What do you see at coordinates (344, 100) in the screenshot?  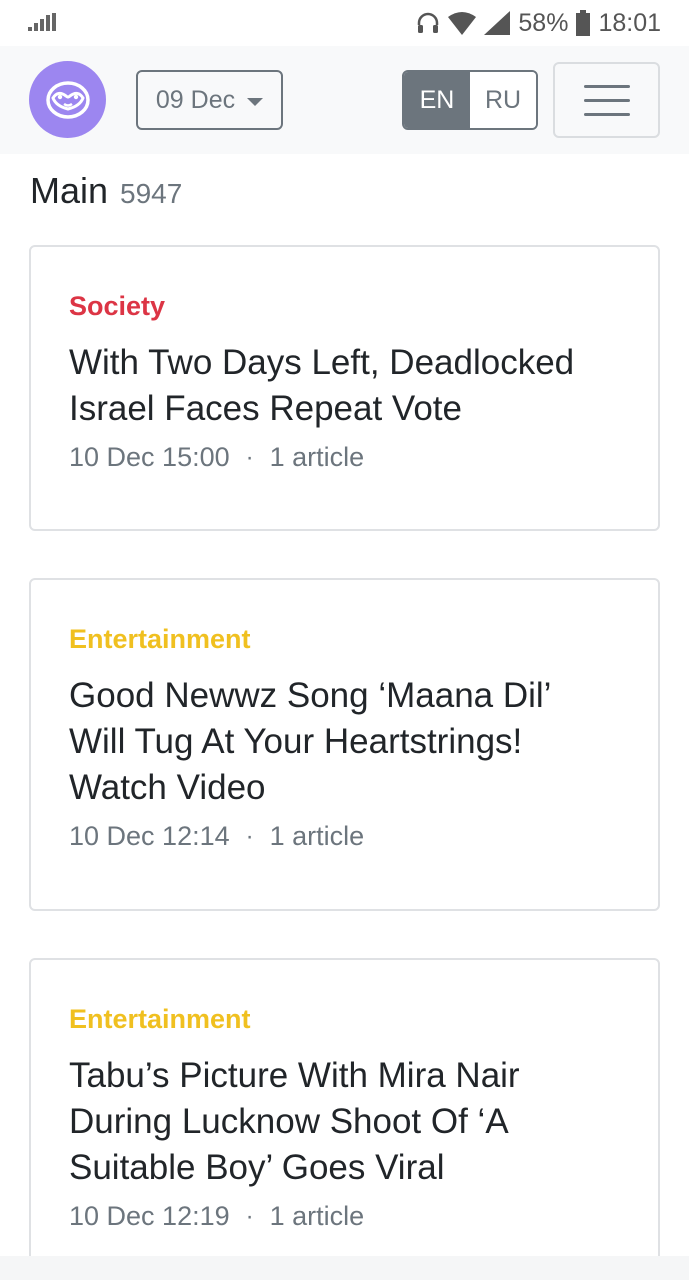 I see `top-navbar: 09 Dec EN RU` at bounding box center [344, 100].